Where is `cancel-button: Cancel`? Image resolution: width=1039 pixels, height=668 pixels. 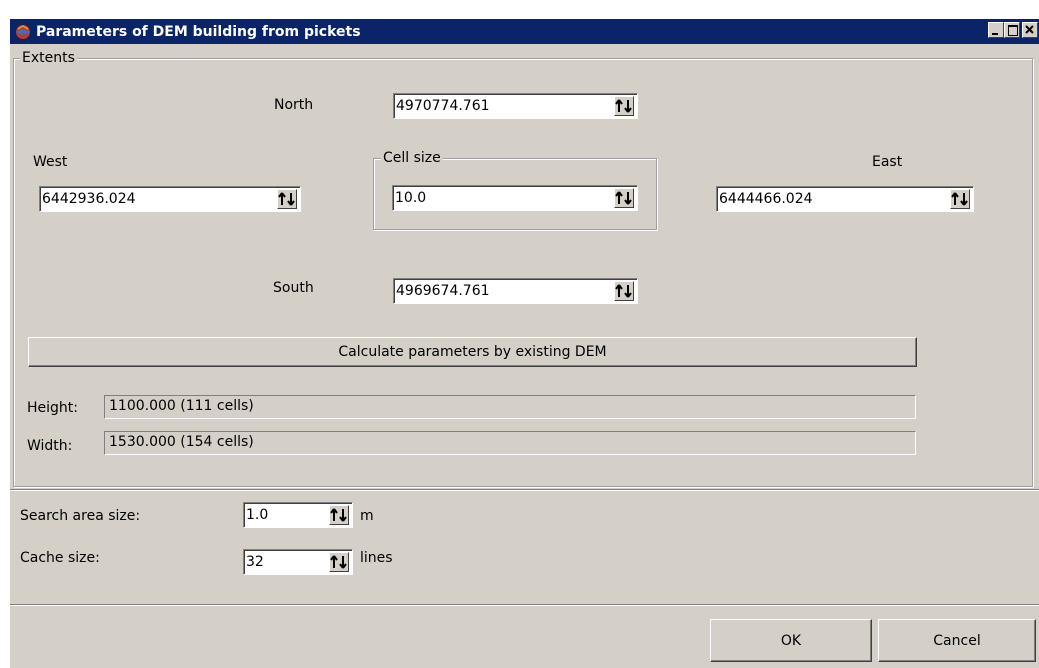 cancel-button: Cancel is located at coordinates (957, 640).